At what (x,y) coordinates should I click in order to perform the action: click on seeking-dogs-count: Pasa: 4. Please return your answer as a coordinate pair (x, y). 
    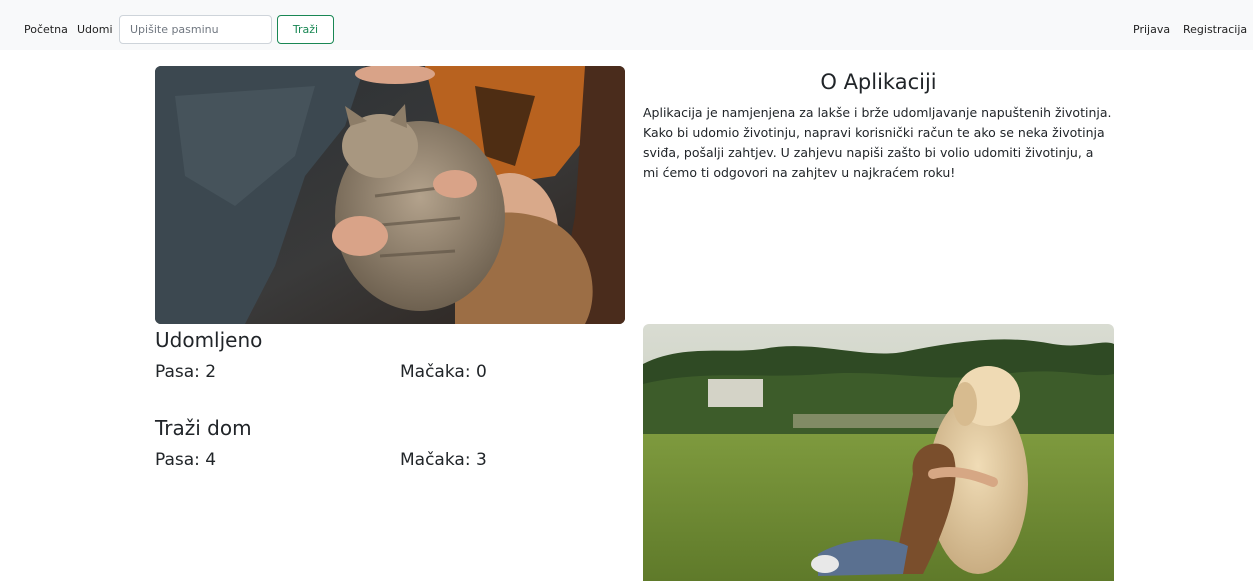
    Looking at the image, I should click on (186, 460).